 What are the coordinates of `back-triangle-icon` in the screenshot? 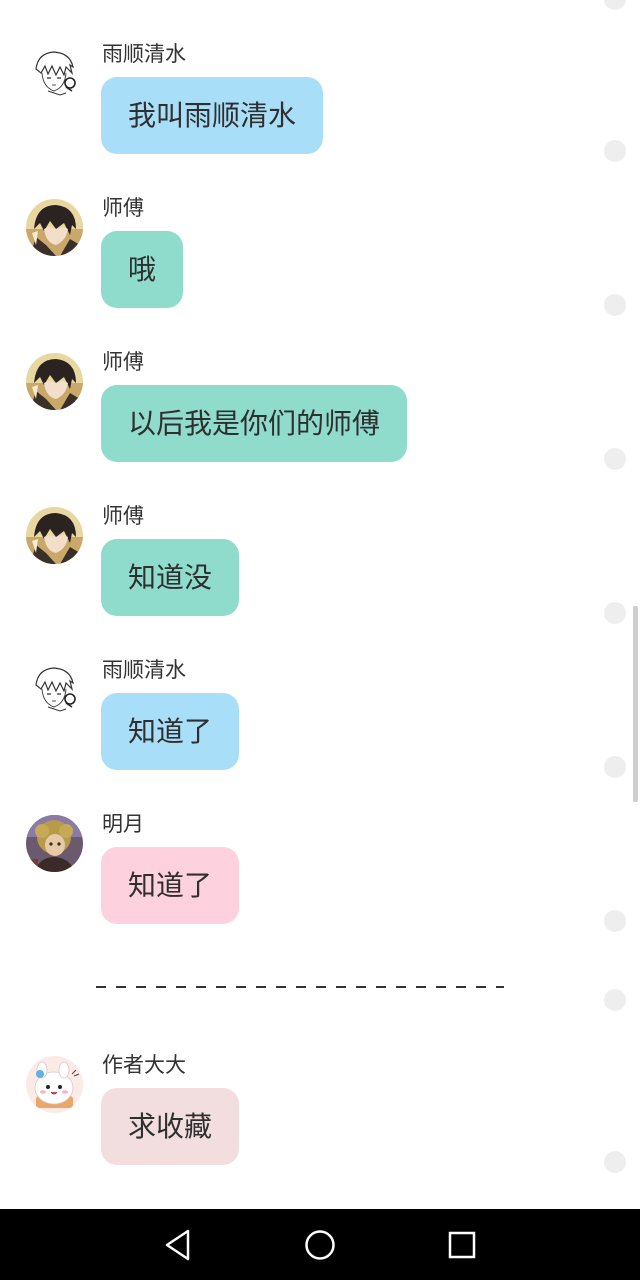 It's located at (178, 1245).